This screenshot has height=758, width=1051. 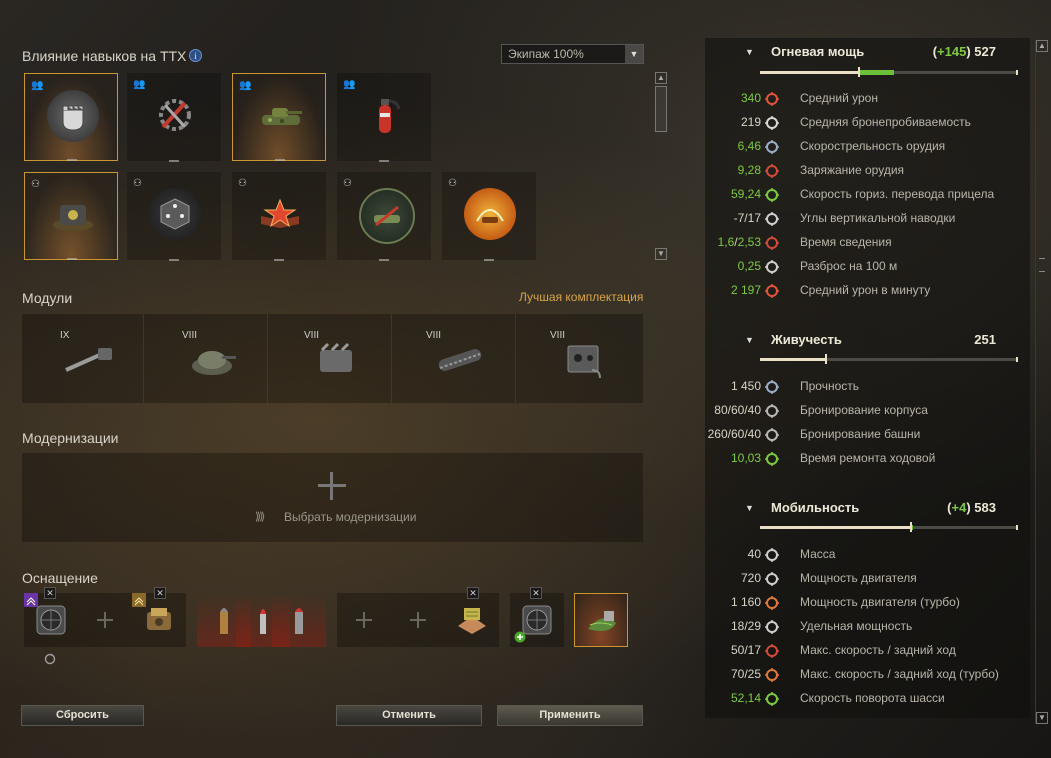 I want to click on stat-row: 720 Мощность двигателя, so click(x=865, y=579).